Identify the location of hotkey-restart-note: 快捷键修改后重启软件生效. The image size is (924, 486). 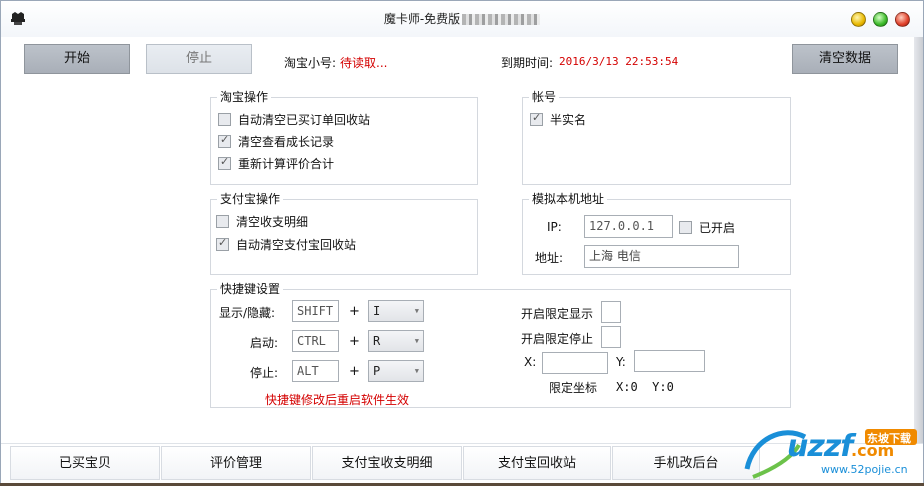
(337, 400).